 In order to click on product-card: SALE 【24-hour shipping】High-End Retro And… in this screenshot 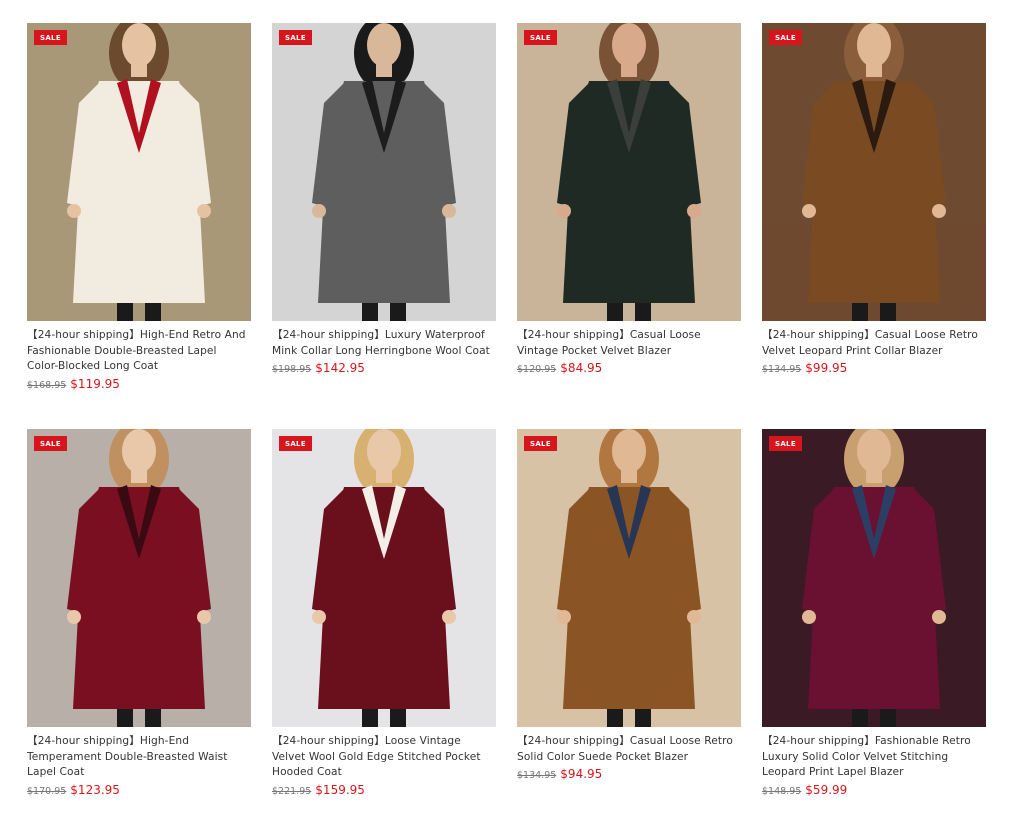, I will do `click(139, 226)`.